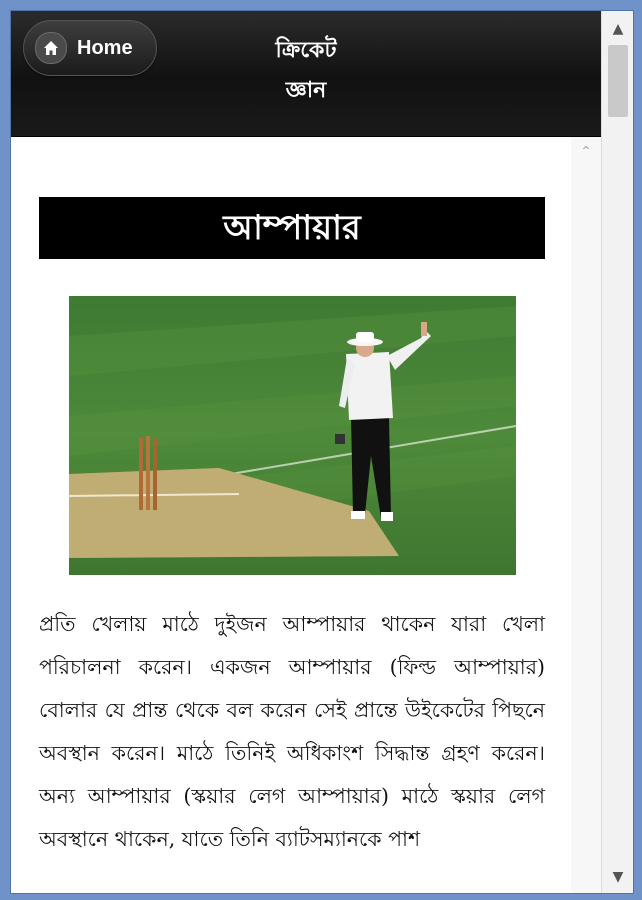  Describe the element at coordinates (618, 81) in the screenshot. I see `scroll-thumb` at that location.